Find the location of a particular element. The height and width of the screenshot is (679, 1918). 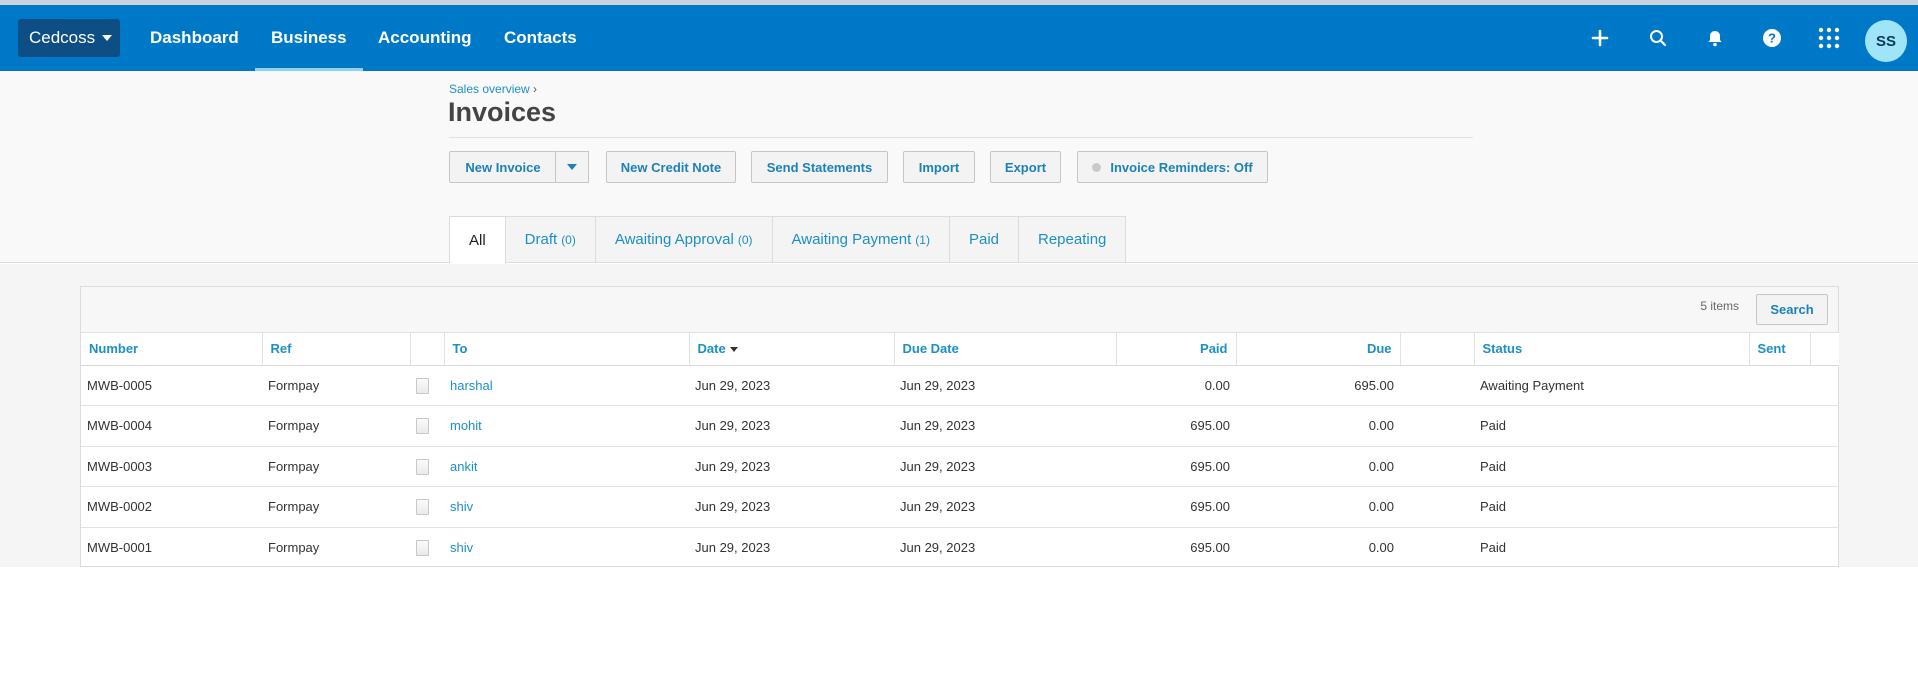

tab-count: (1) is located at coordinates (922, 239).